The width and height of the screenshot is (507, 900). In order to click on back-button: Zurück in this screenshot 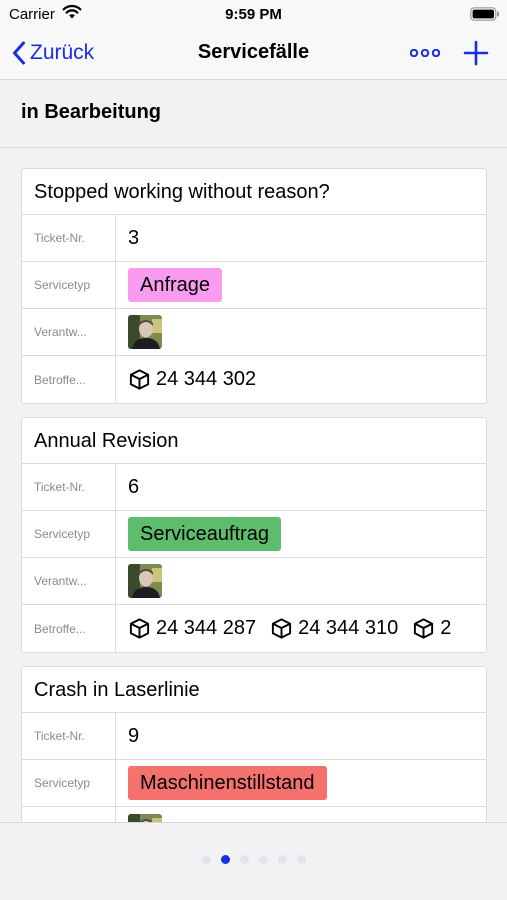, I will do `click(53, 53)`.